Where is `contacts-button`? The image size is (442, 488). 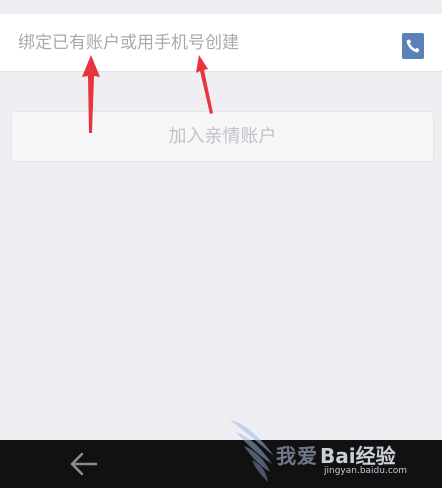
contacts-button is located at coordinates (413, 46).